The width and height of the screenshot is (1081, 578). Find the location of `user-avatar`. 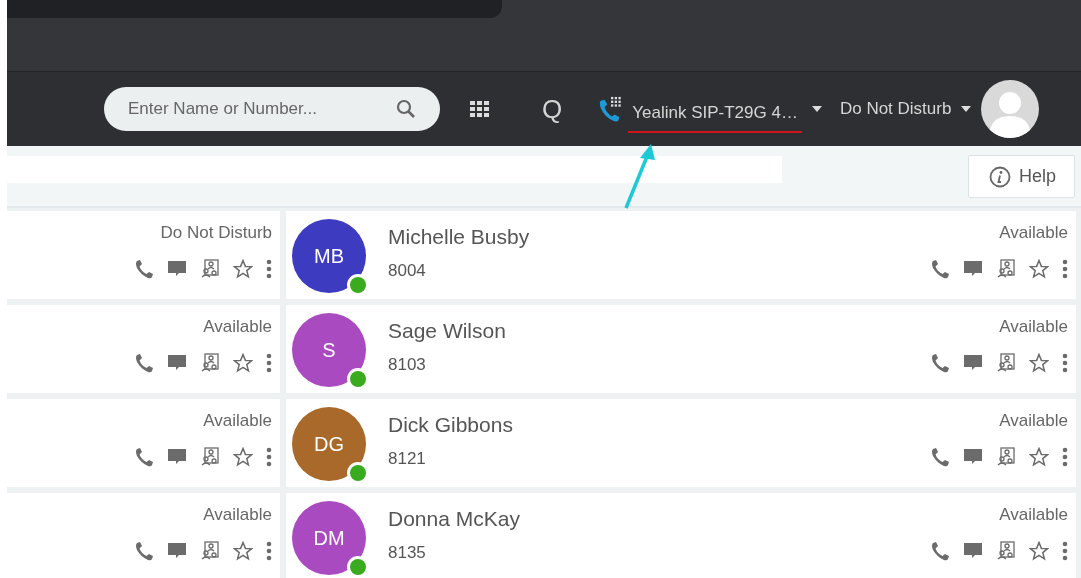

user-avatar is located at coordinates (1010, 109).